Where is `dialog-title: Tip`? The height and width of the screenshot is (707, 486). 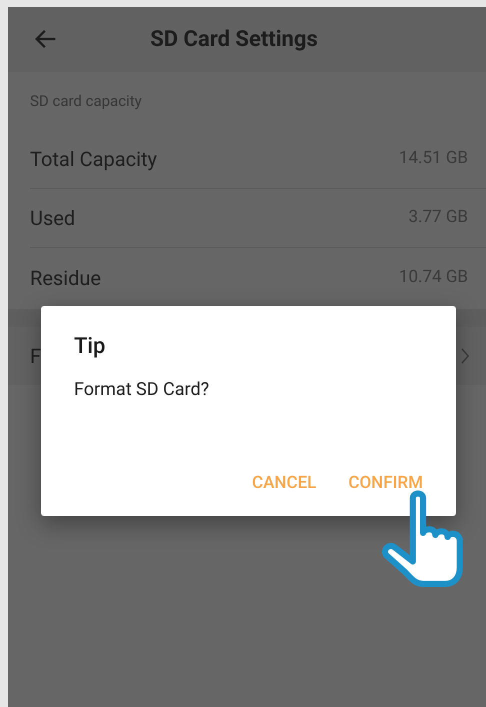
dialog-title: Tip is located at coordinates (90, 347).